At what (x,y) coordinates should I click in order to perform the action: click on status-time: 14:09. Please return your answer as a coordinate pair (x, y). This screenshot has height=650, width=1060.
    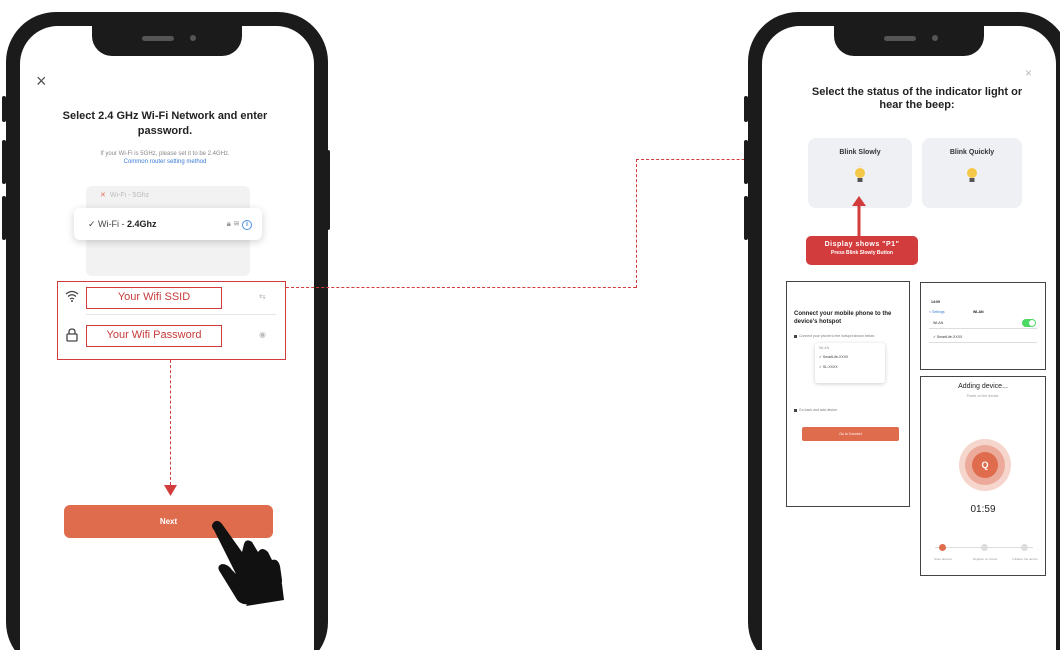
    Looking at the image, I should click on (935, 302).